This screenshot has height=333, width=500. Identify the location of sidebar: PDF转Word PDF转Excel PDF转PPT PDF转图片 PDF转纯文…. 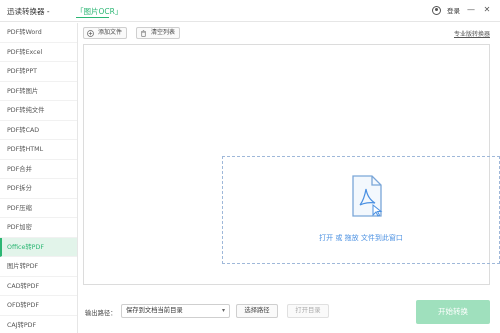
(39, 178).